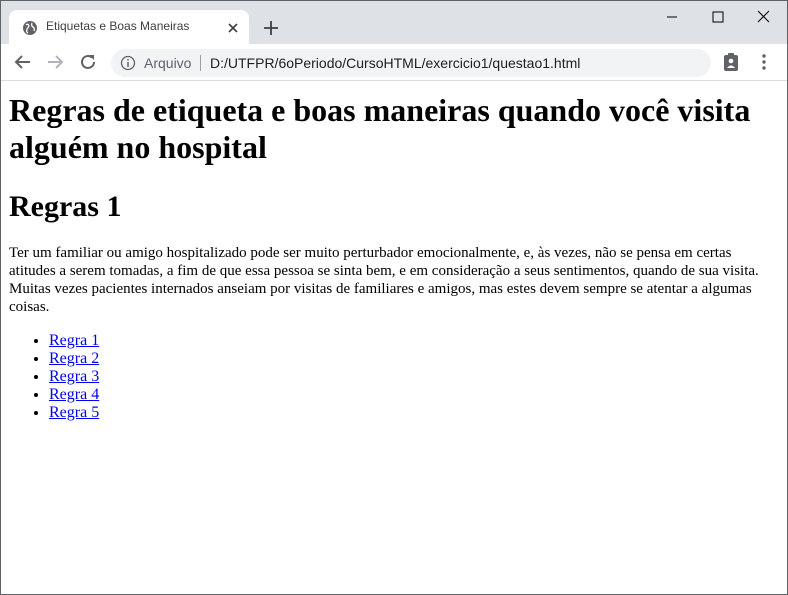 This screenshot has width=788, height=595. I want to click on tab-strip: Etiquetas e Boas Maneiras, so click(394, 22).